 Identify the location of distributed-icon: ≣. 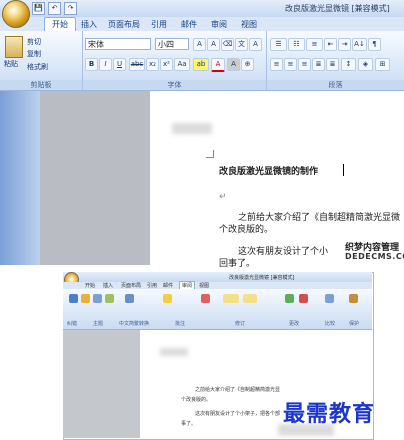
(332, 64).